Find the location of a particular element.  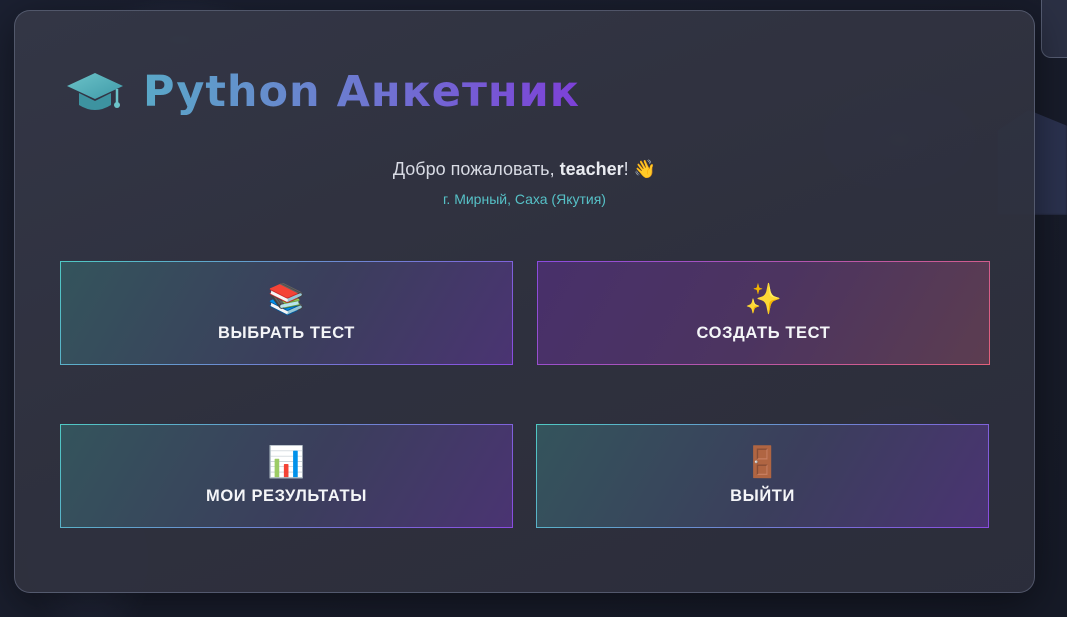

my-results-label: МОИ РЕЗУЛЬТАТЫ is located at coordinates (286, 495).